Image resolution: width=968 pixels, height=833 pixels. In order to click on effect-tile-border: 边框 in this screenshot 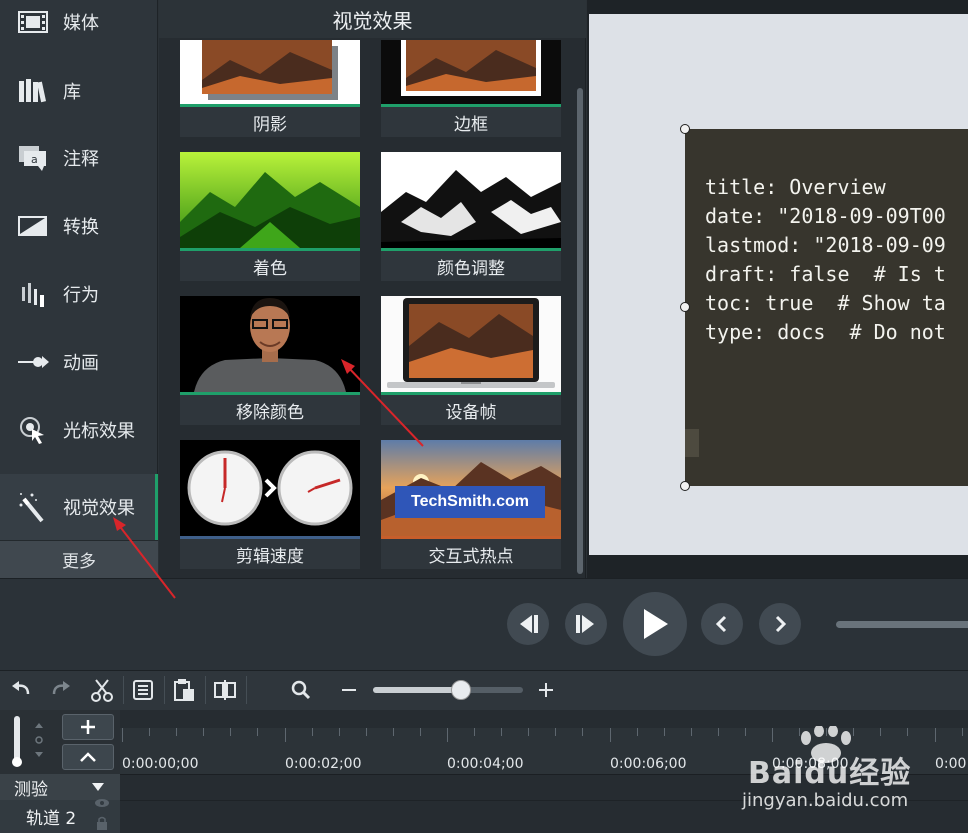, I will do `click(471, 88)`.